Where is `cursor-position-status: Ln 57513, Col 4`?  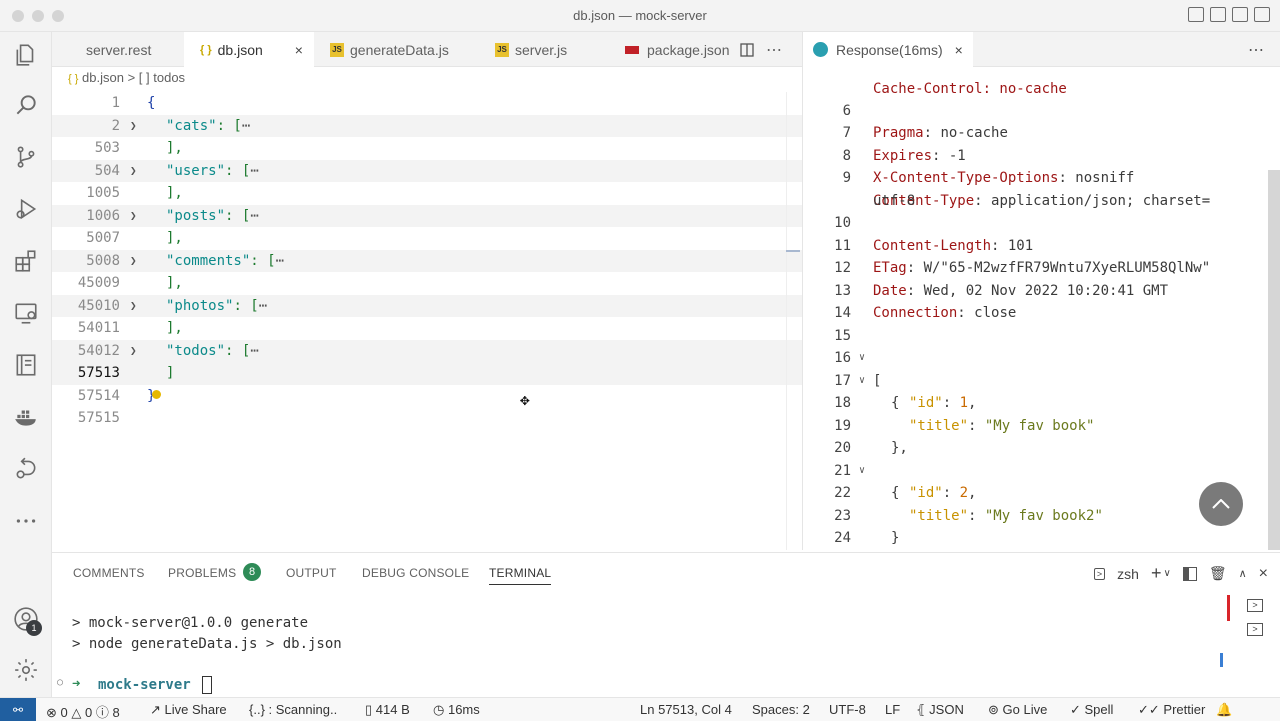 cursor-position-status: Ln 57513, Col 4 is located at coordinates (686, 709).